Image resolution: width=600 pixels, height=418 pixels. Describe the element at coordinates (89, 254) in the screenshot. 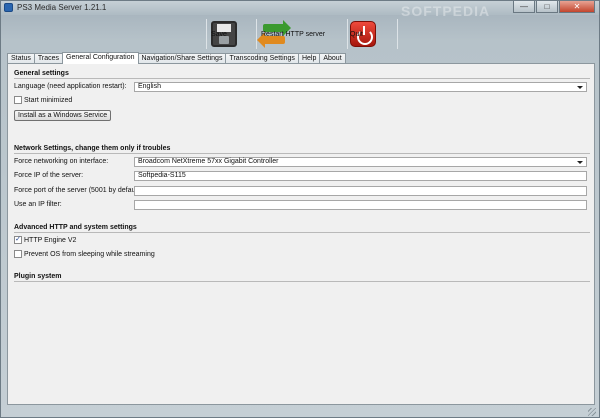

I see `prevent-sleep-label: Prevent OS from sleeping while streaming` at that location.